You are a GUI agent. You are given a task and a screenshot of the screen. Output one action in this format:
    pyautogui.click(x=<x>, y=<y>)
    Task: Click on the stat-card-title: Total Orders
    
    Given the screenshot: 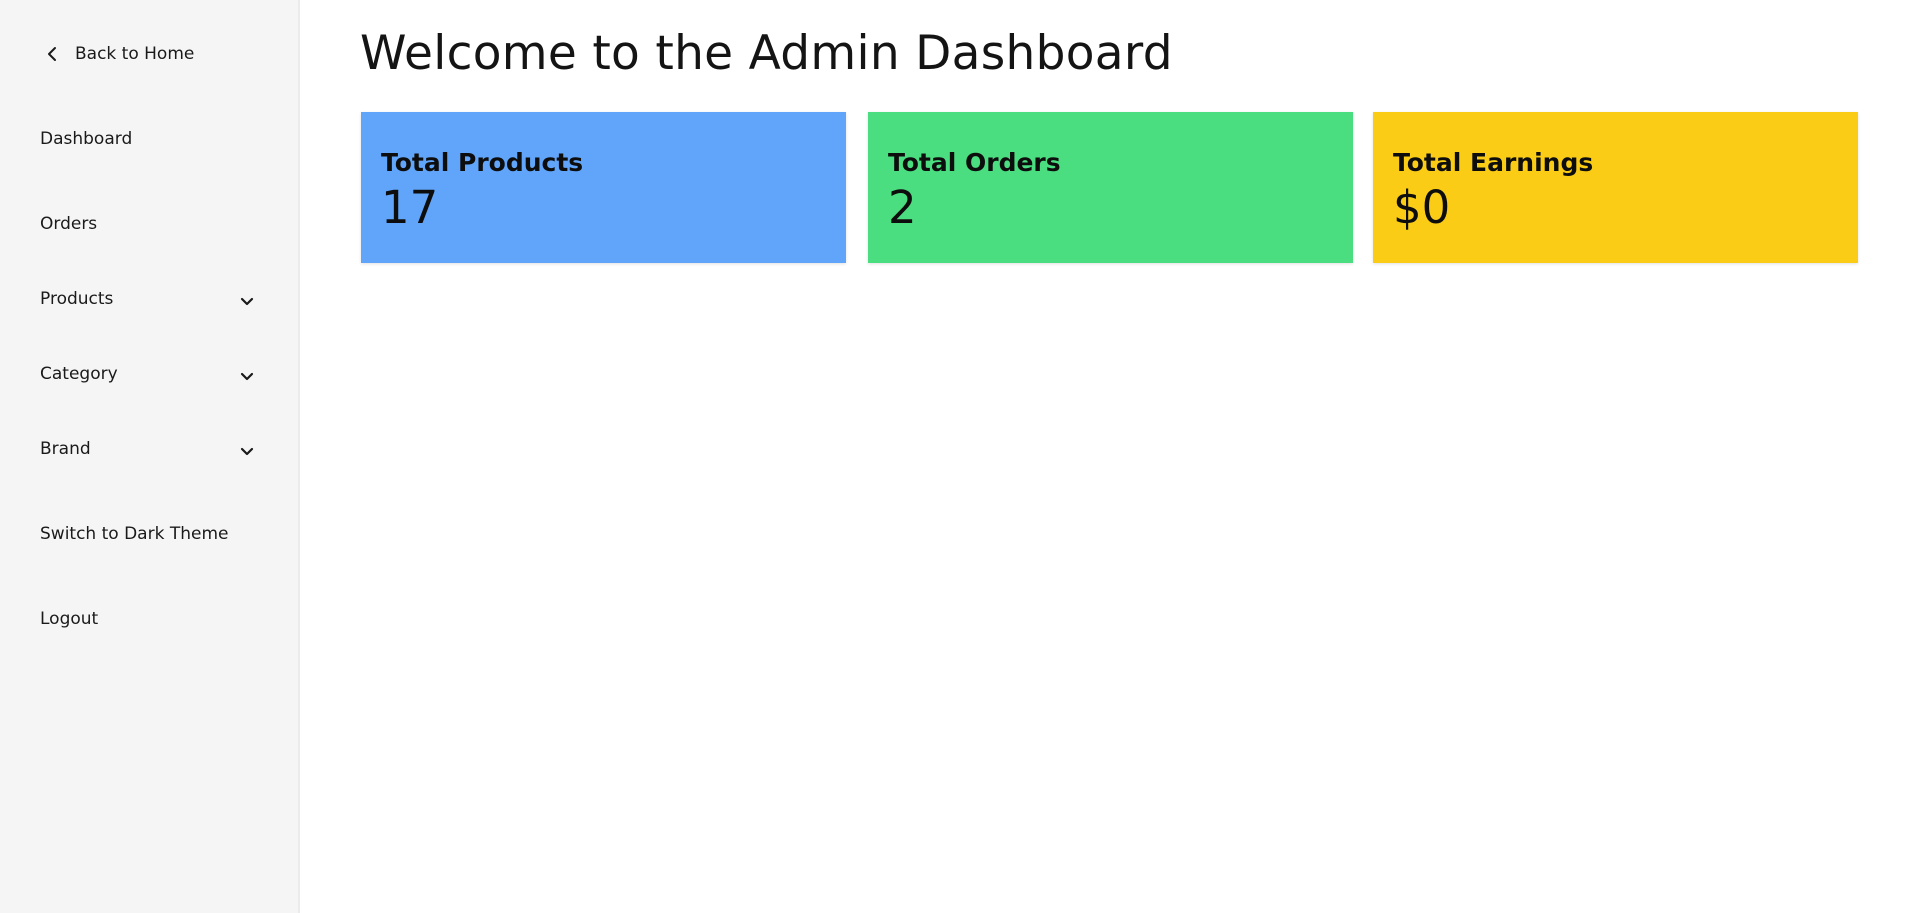 What is the action you would take?
    pyautogui.click(x=974, y=162)
    